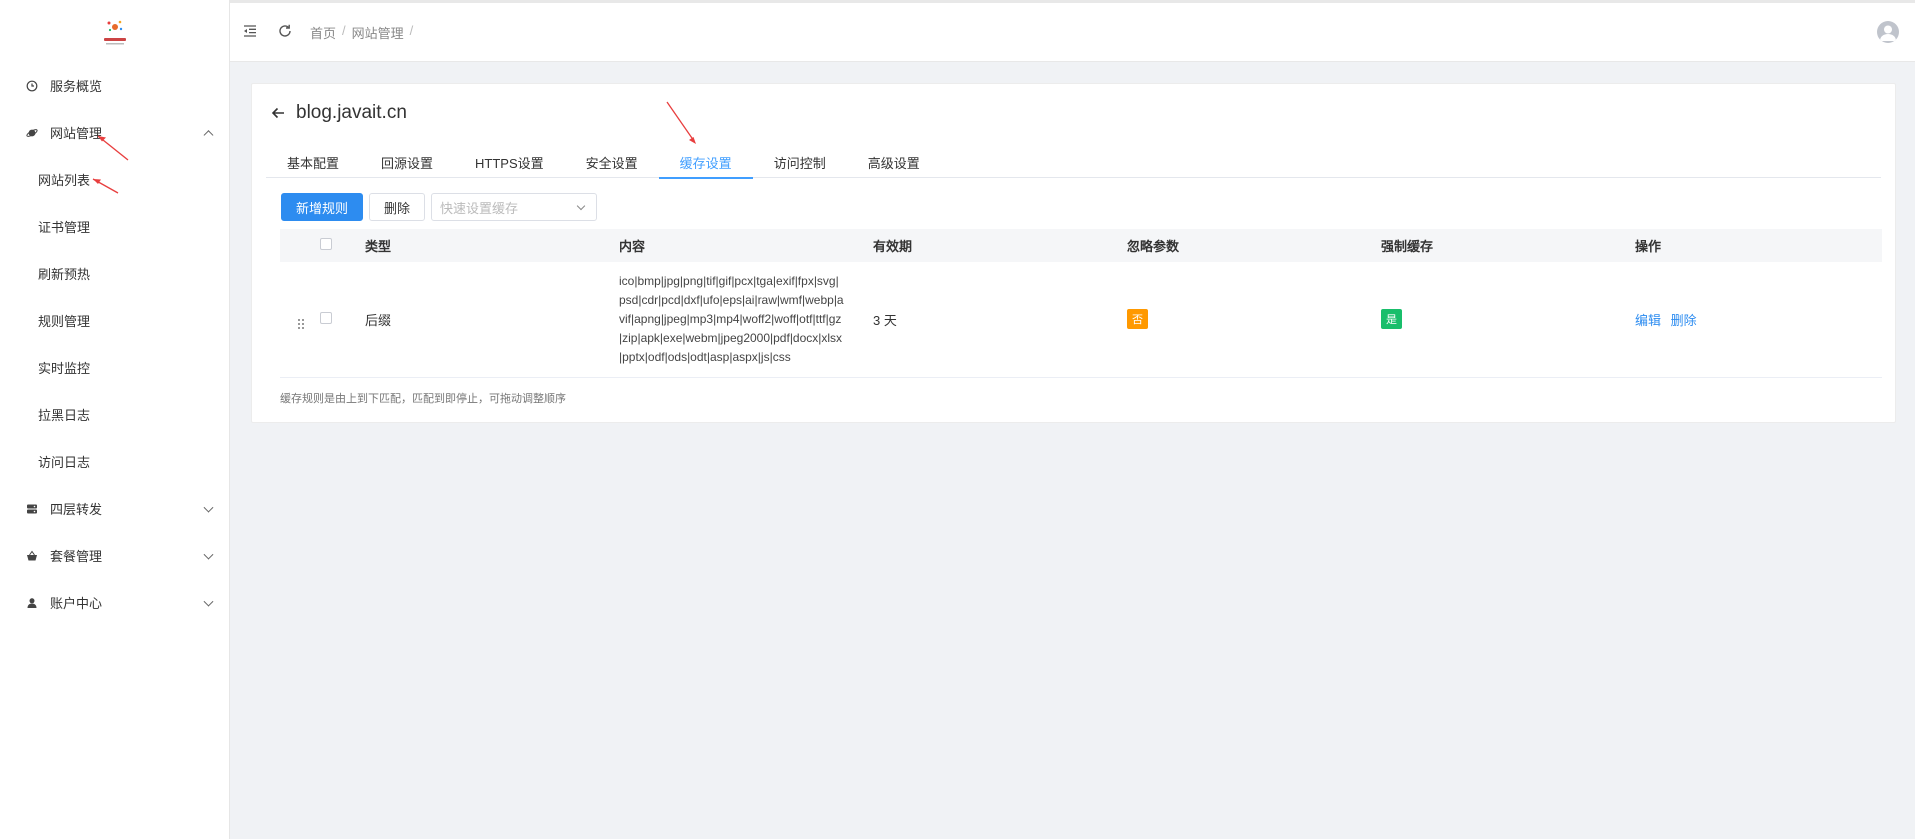  I want to click on sidebar-subitem-certificates: 证书管理, so click(115, 226).